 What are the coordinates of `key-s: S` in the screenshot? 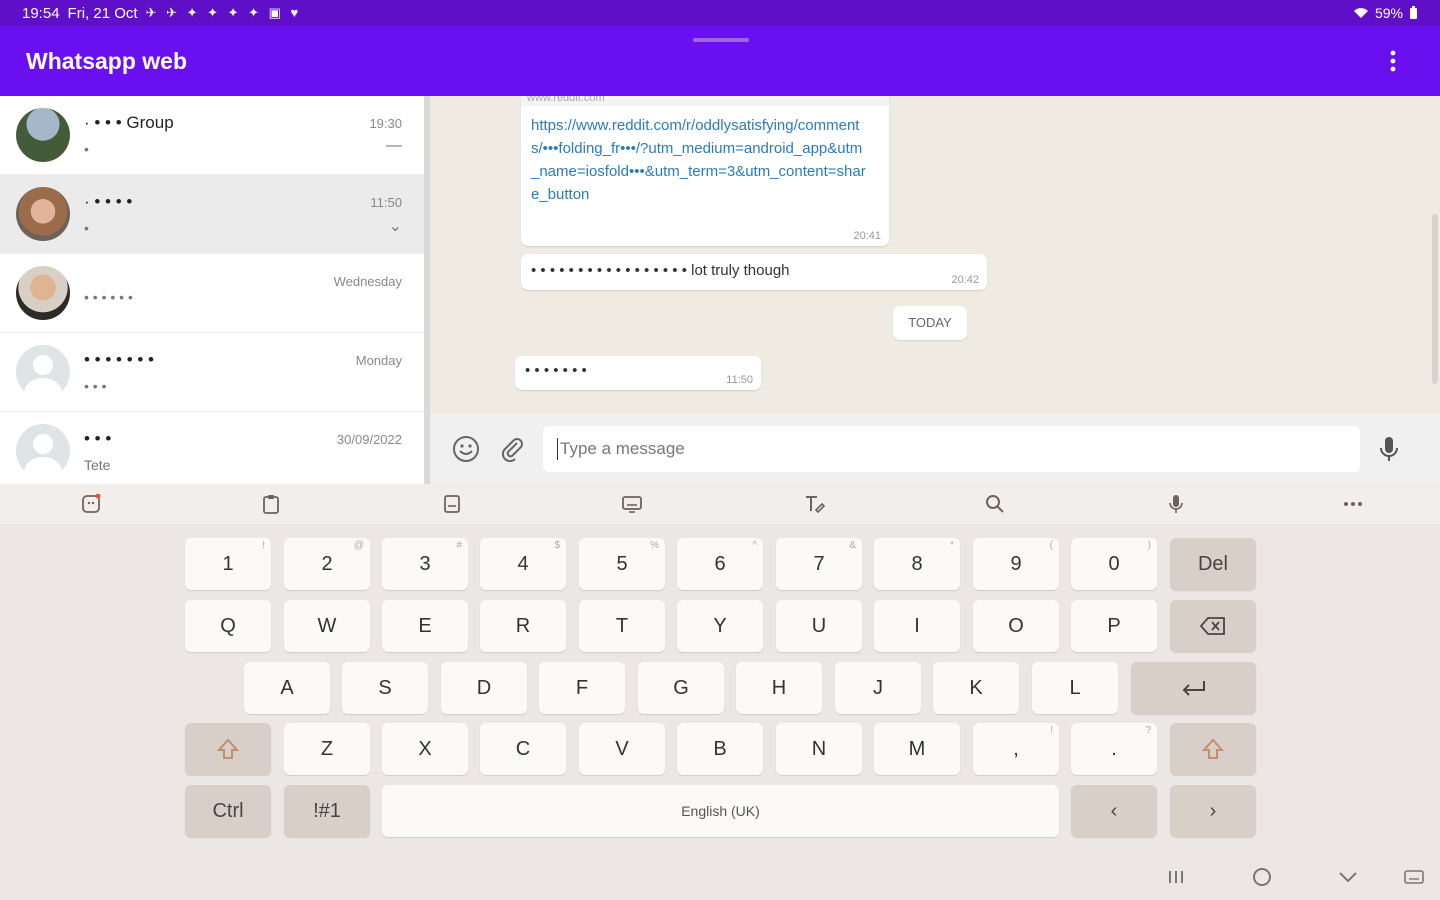 It's located at (385, 688).